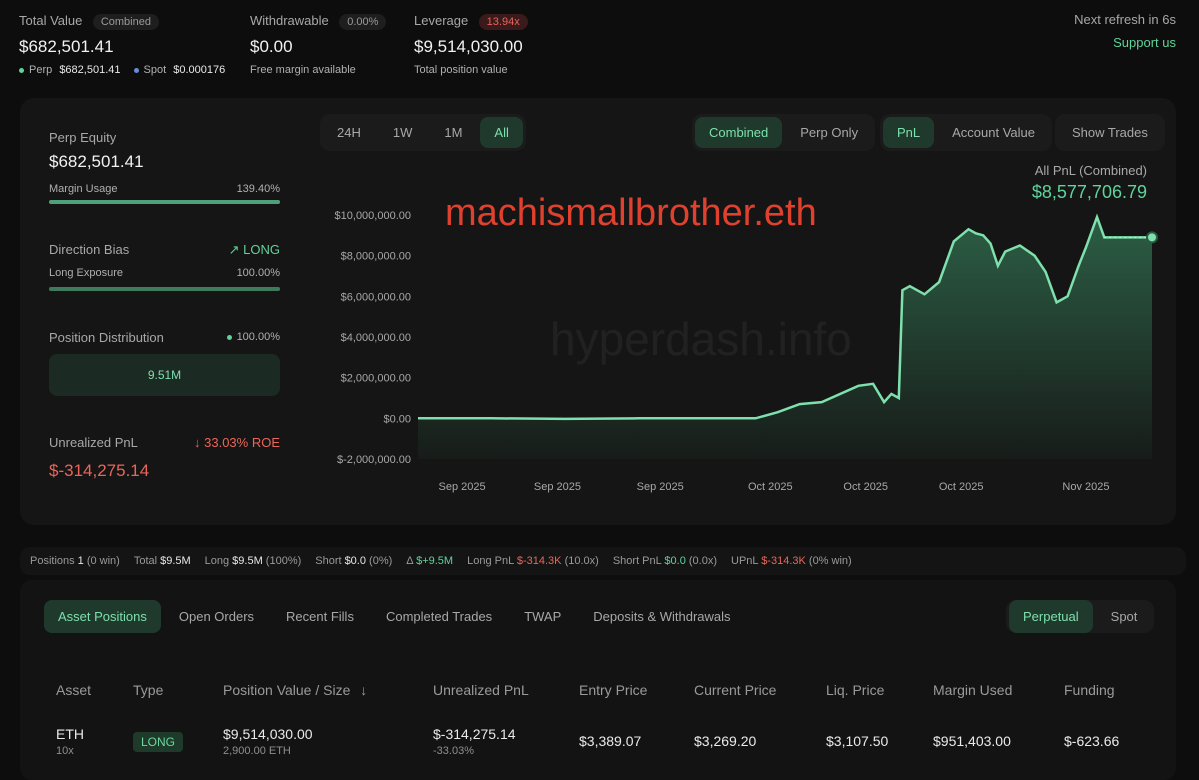  I want to click on position-distribution-value: 100.00%, so click(258, 337).